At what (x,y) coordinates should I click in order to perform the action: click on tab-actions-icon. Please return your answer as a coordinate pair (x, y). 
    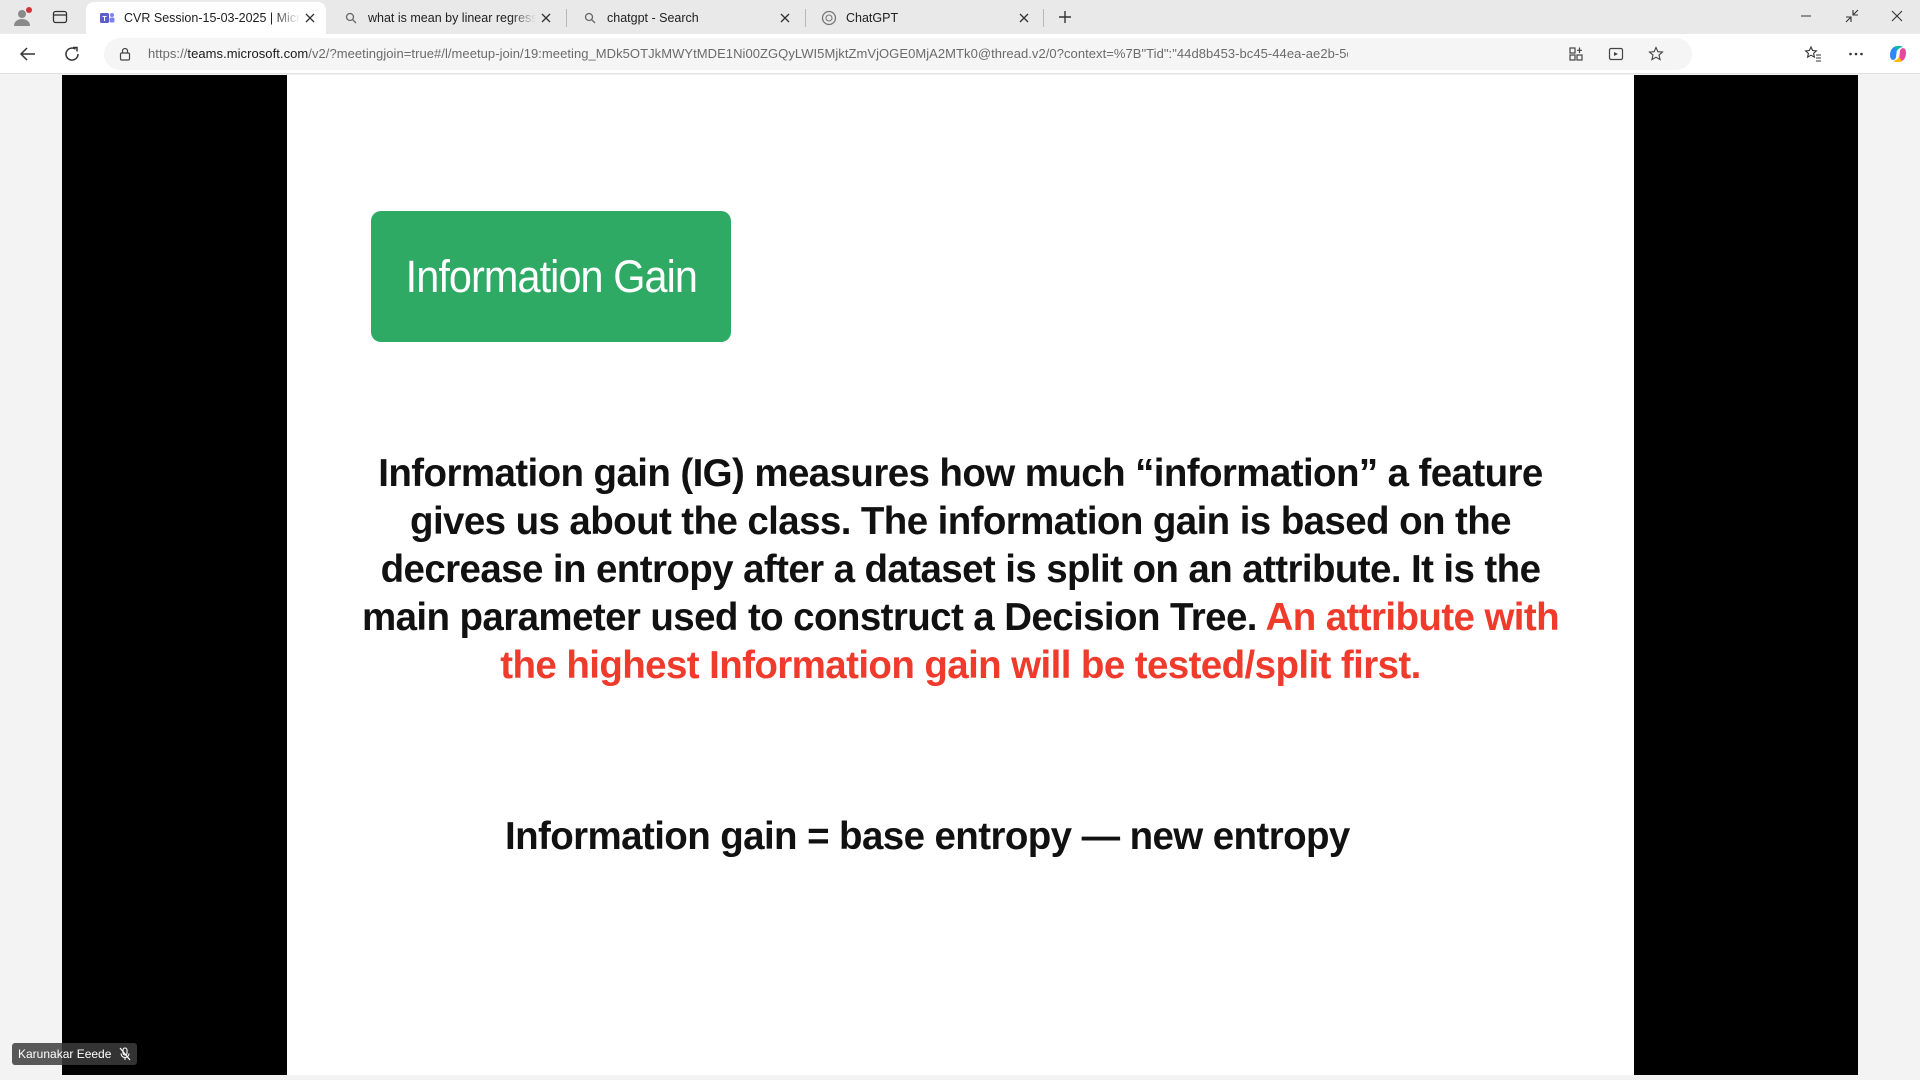
    Looking at the image, I should click on (60, 17).